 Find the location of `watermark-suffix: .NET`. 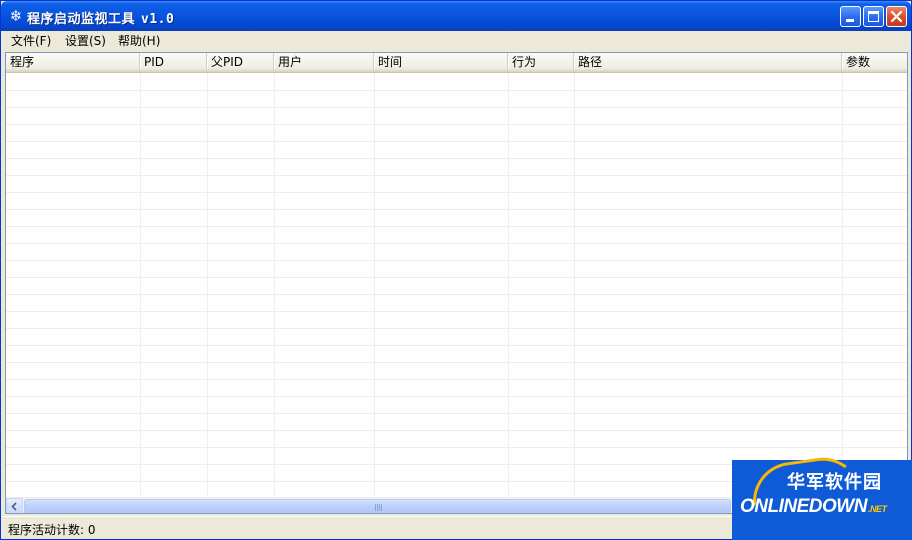

watermark-suffix: .NET is located at coordinates (877, 509).